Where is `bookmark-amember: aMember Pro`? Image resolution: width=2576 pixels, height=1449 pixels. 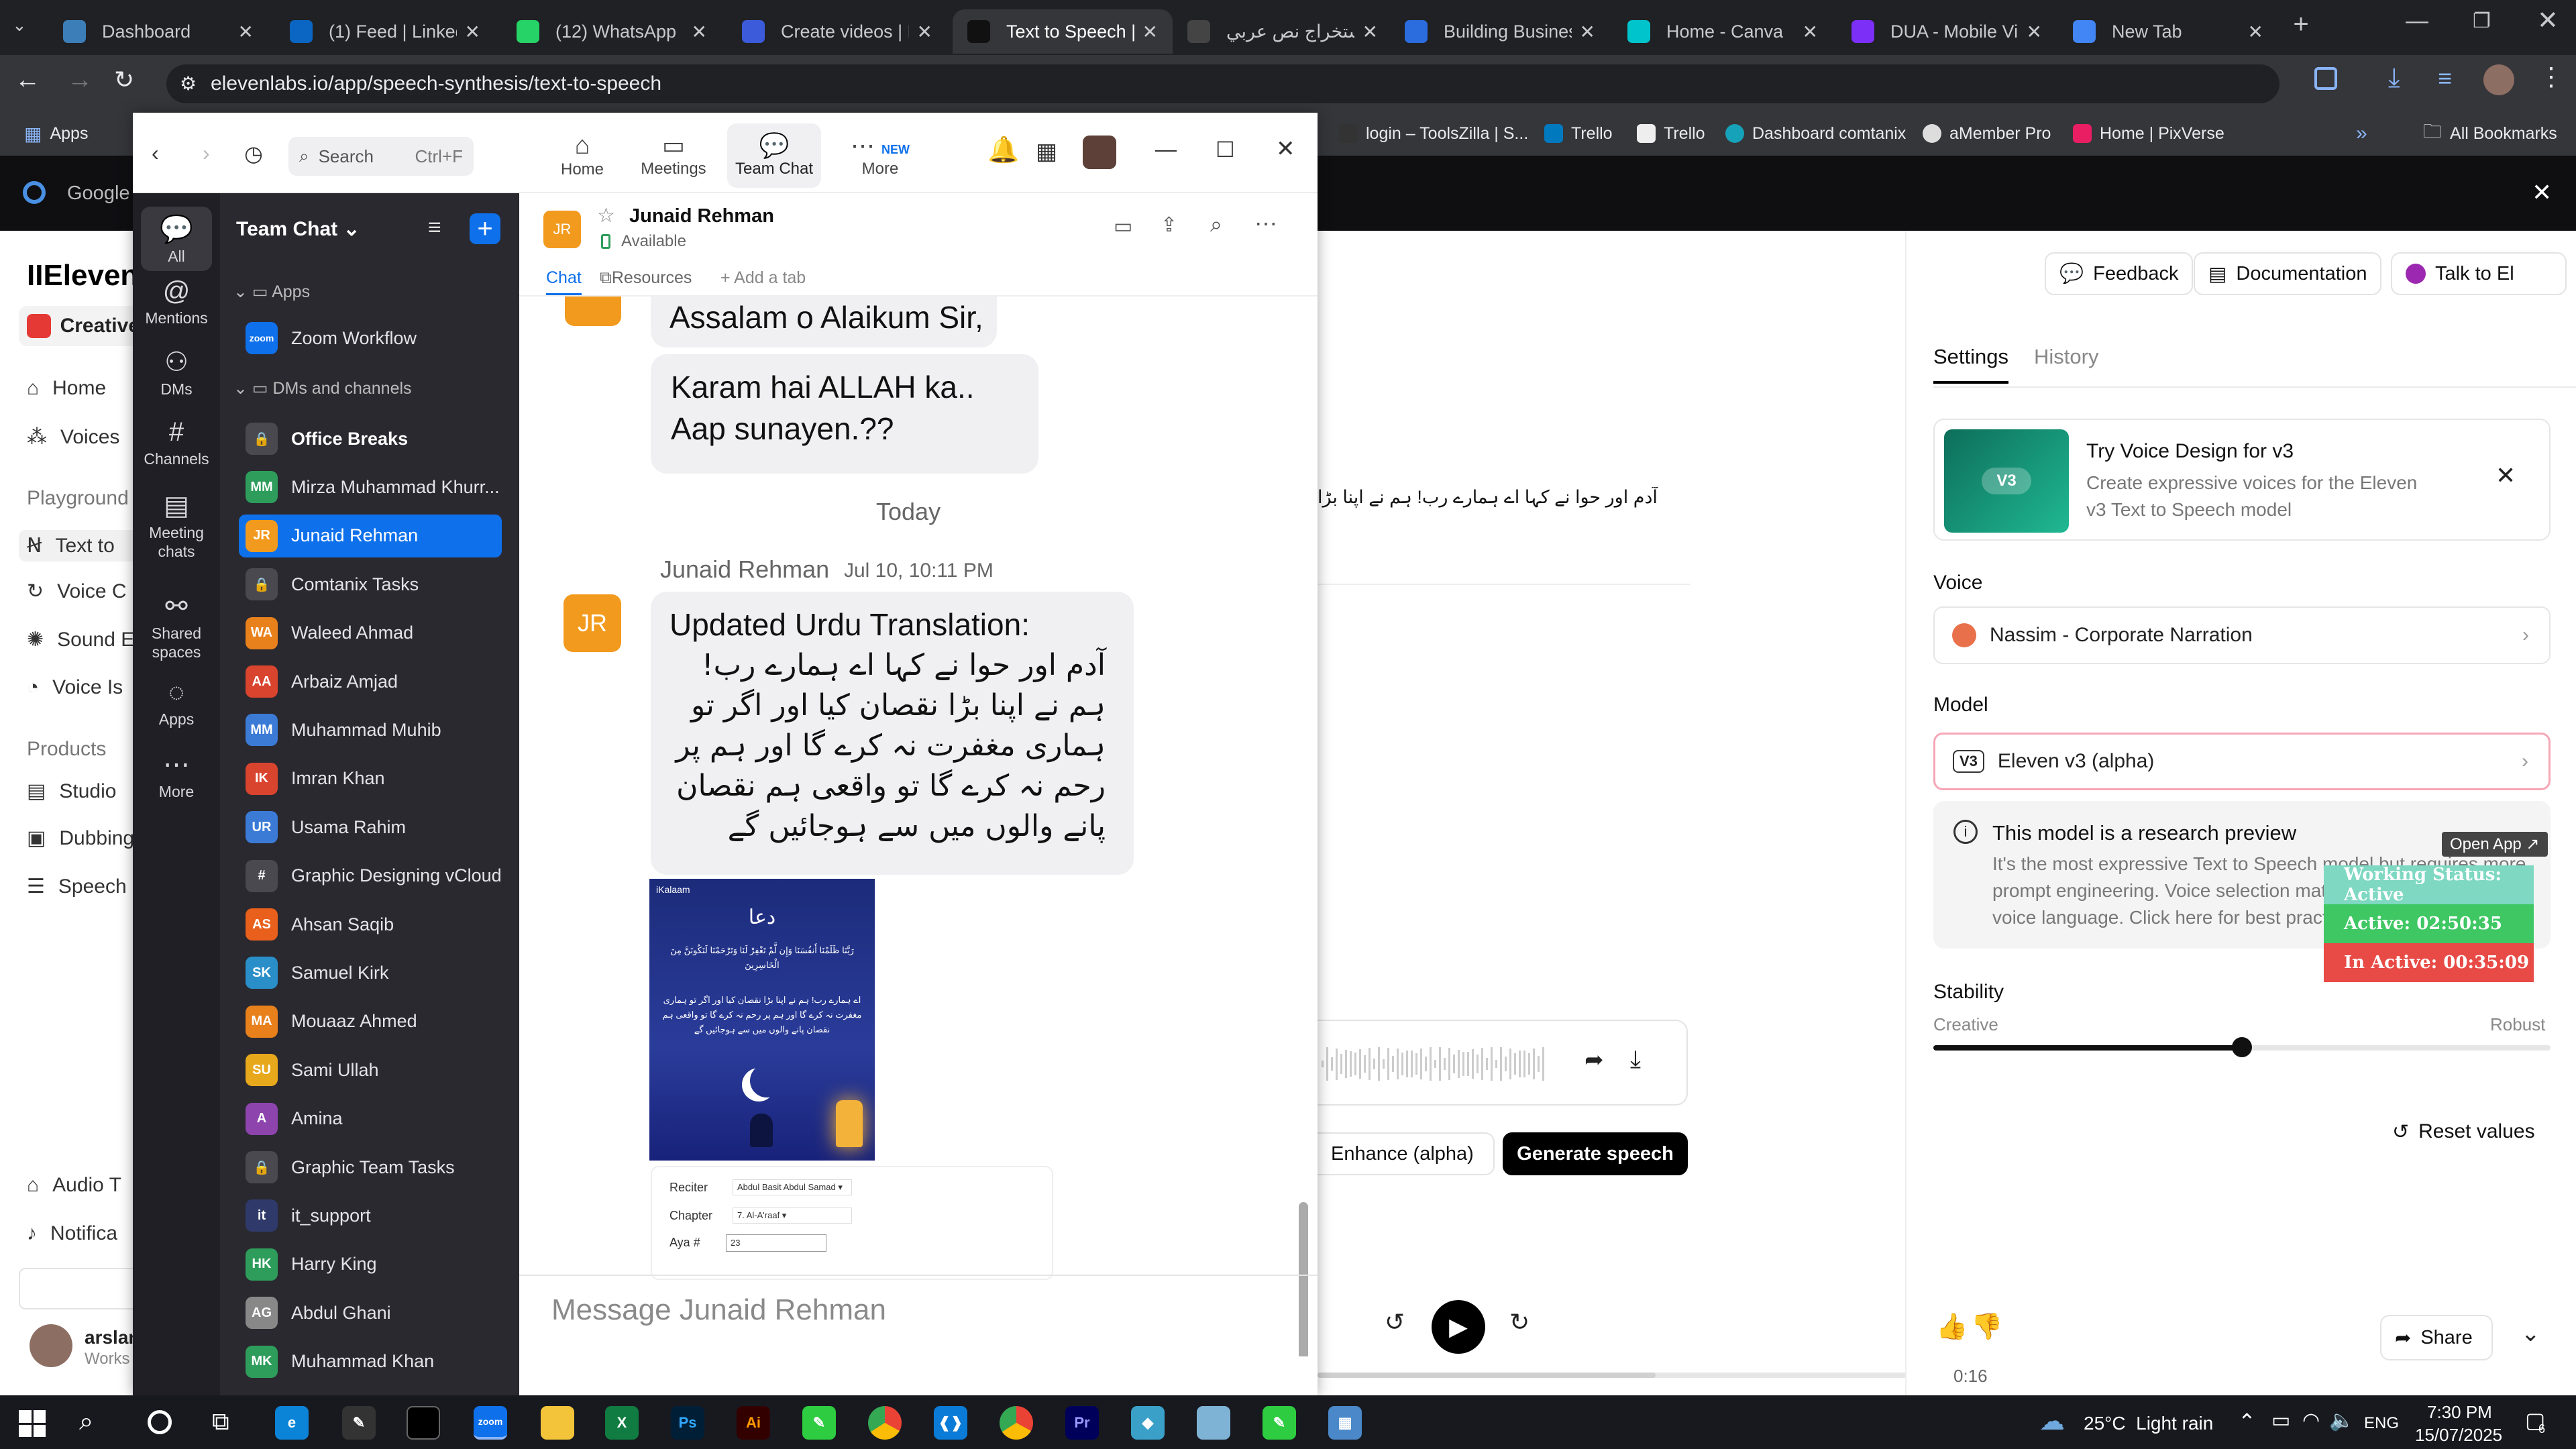
bookmark-amember: aMember Pro is located at coordinates (1987, 133).